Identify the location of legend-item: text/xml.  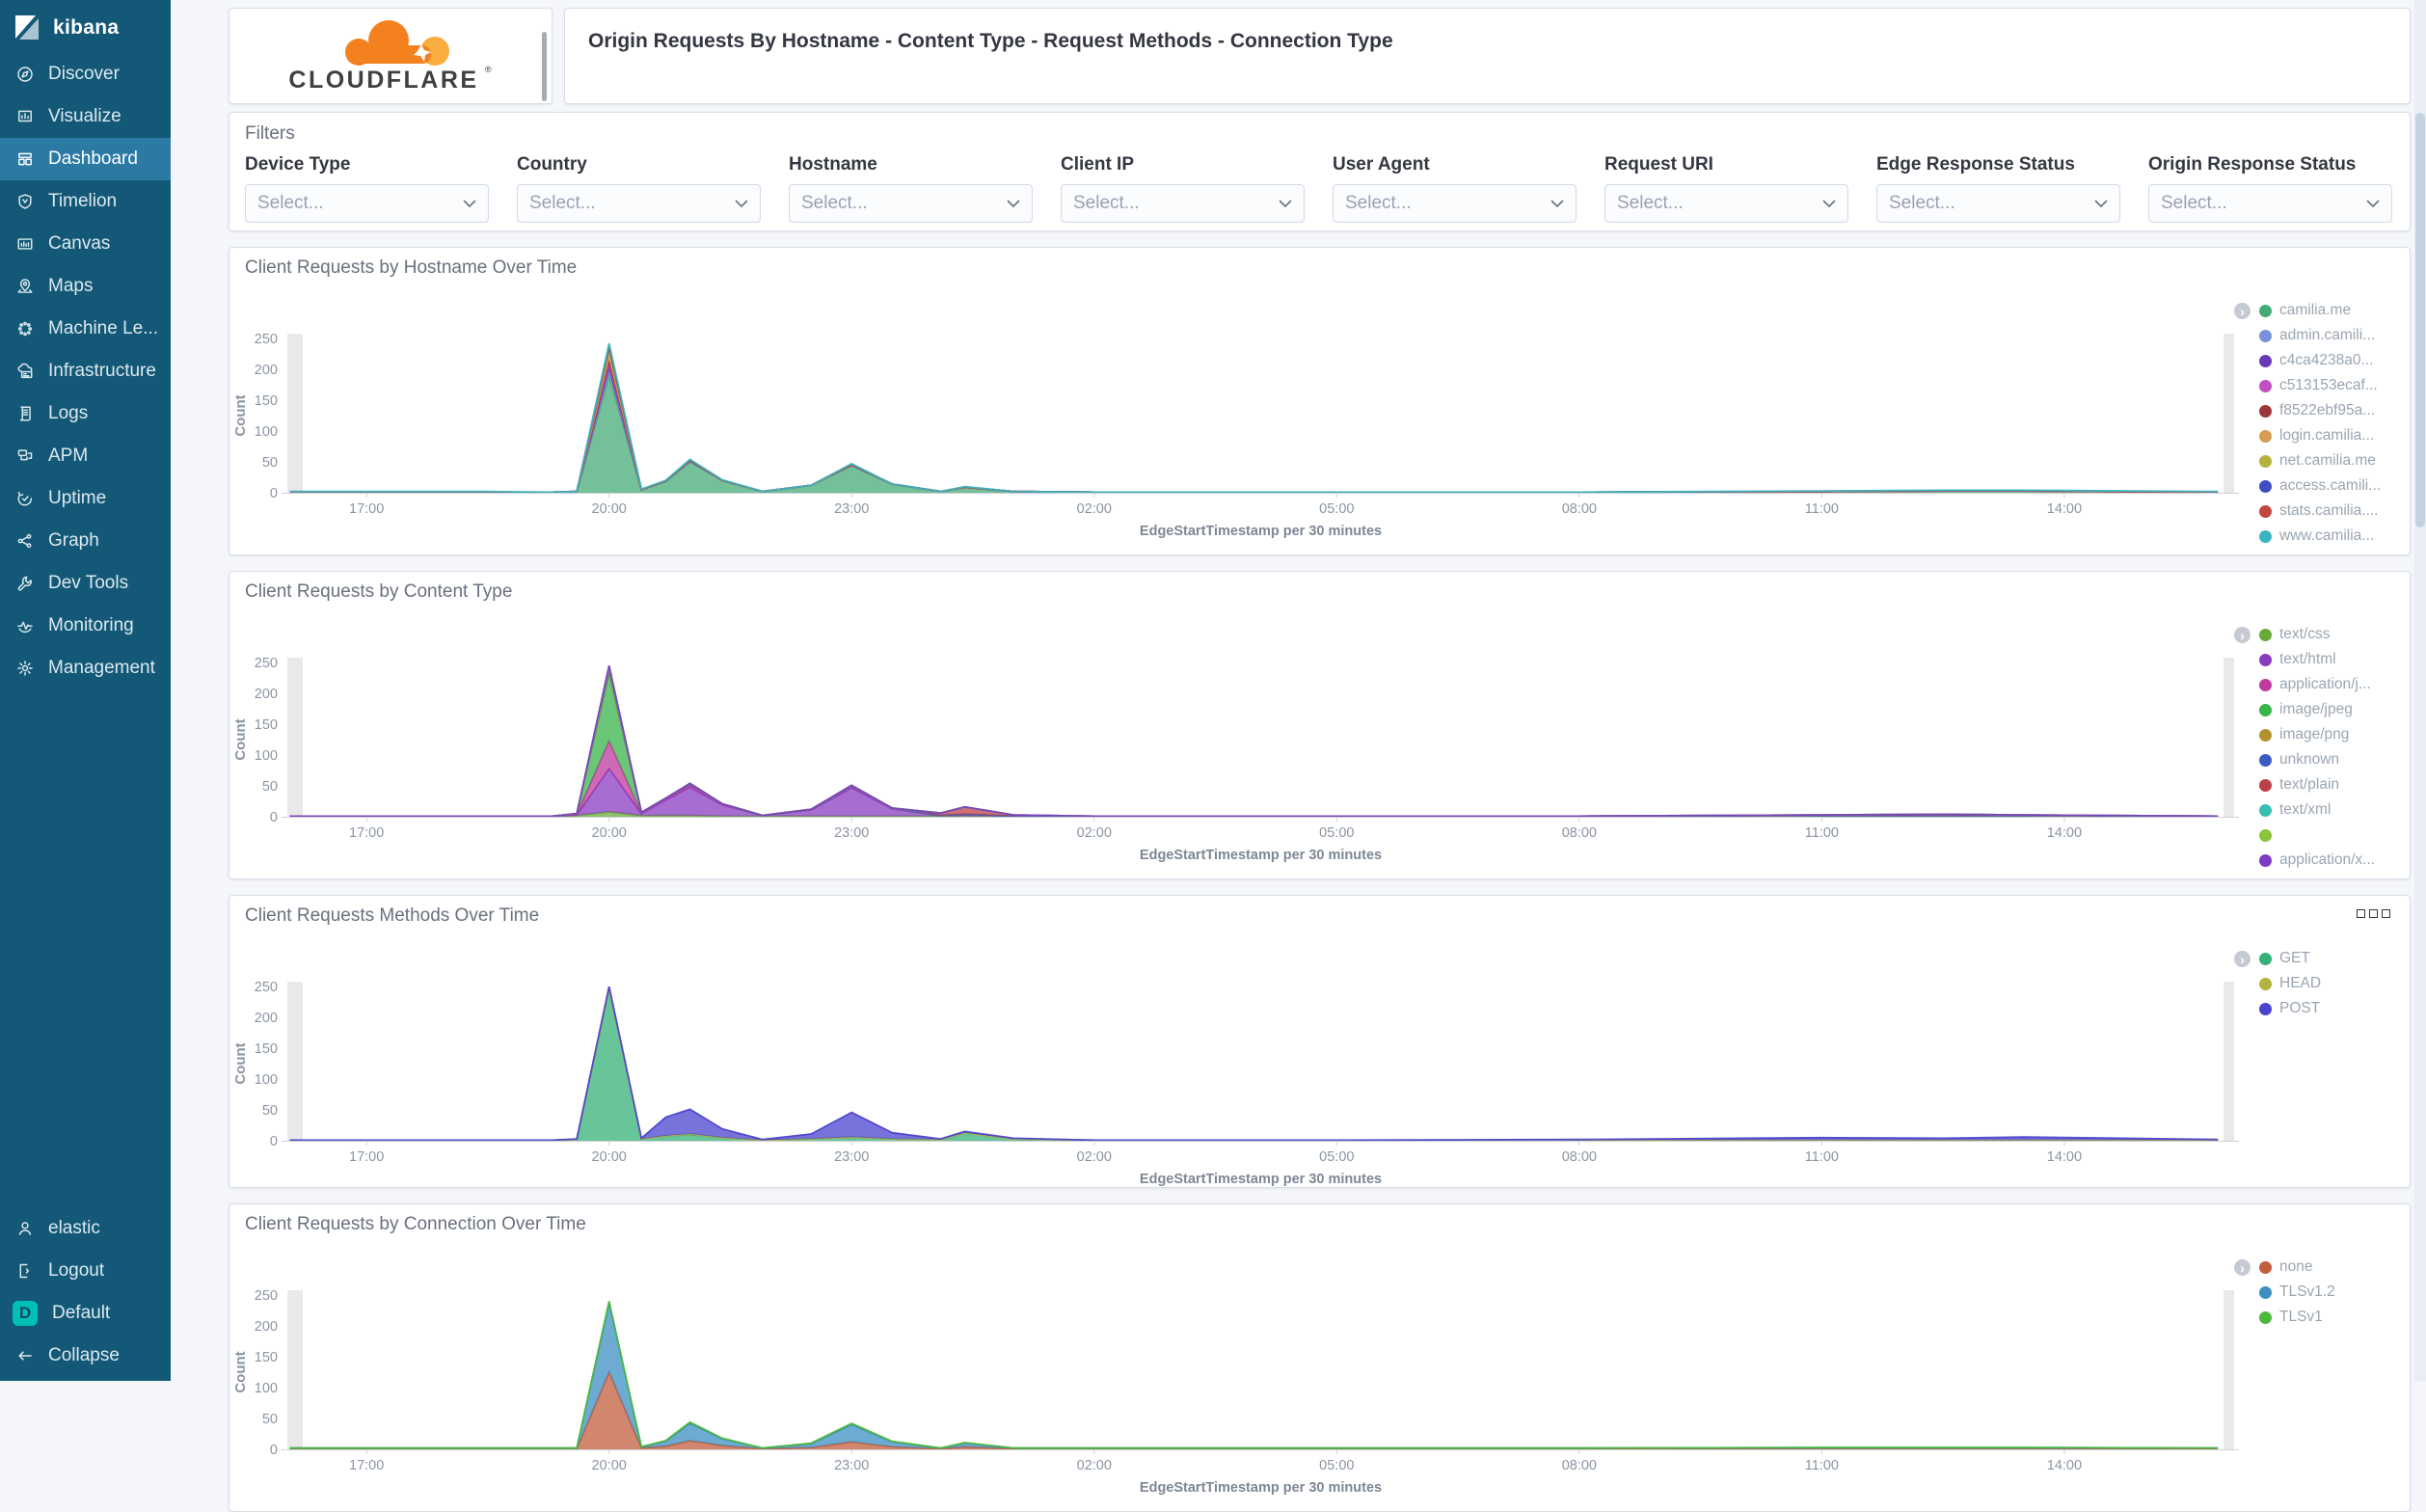
(2327, 810).